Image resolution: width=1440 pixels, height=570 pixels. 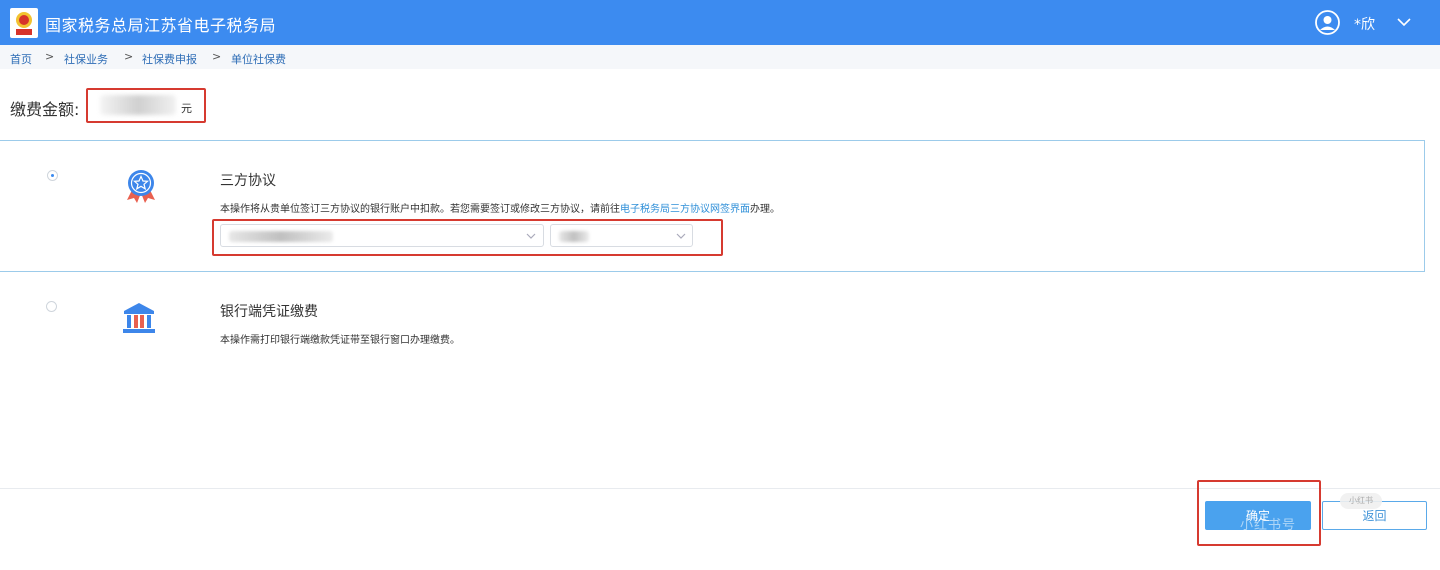 What do you see at coordinates (1364, 24) in the screenshot?
I see `user-name: *欣` at bounding box center [1364, 24].